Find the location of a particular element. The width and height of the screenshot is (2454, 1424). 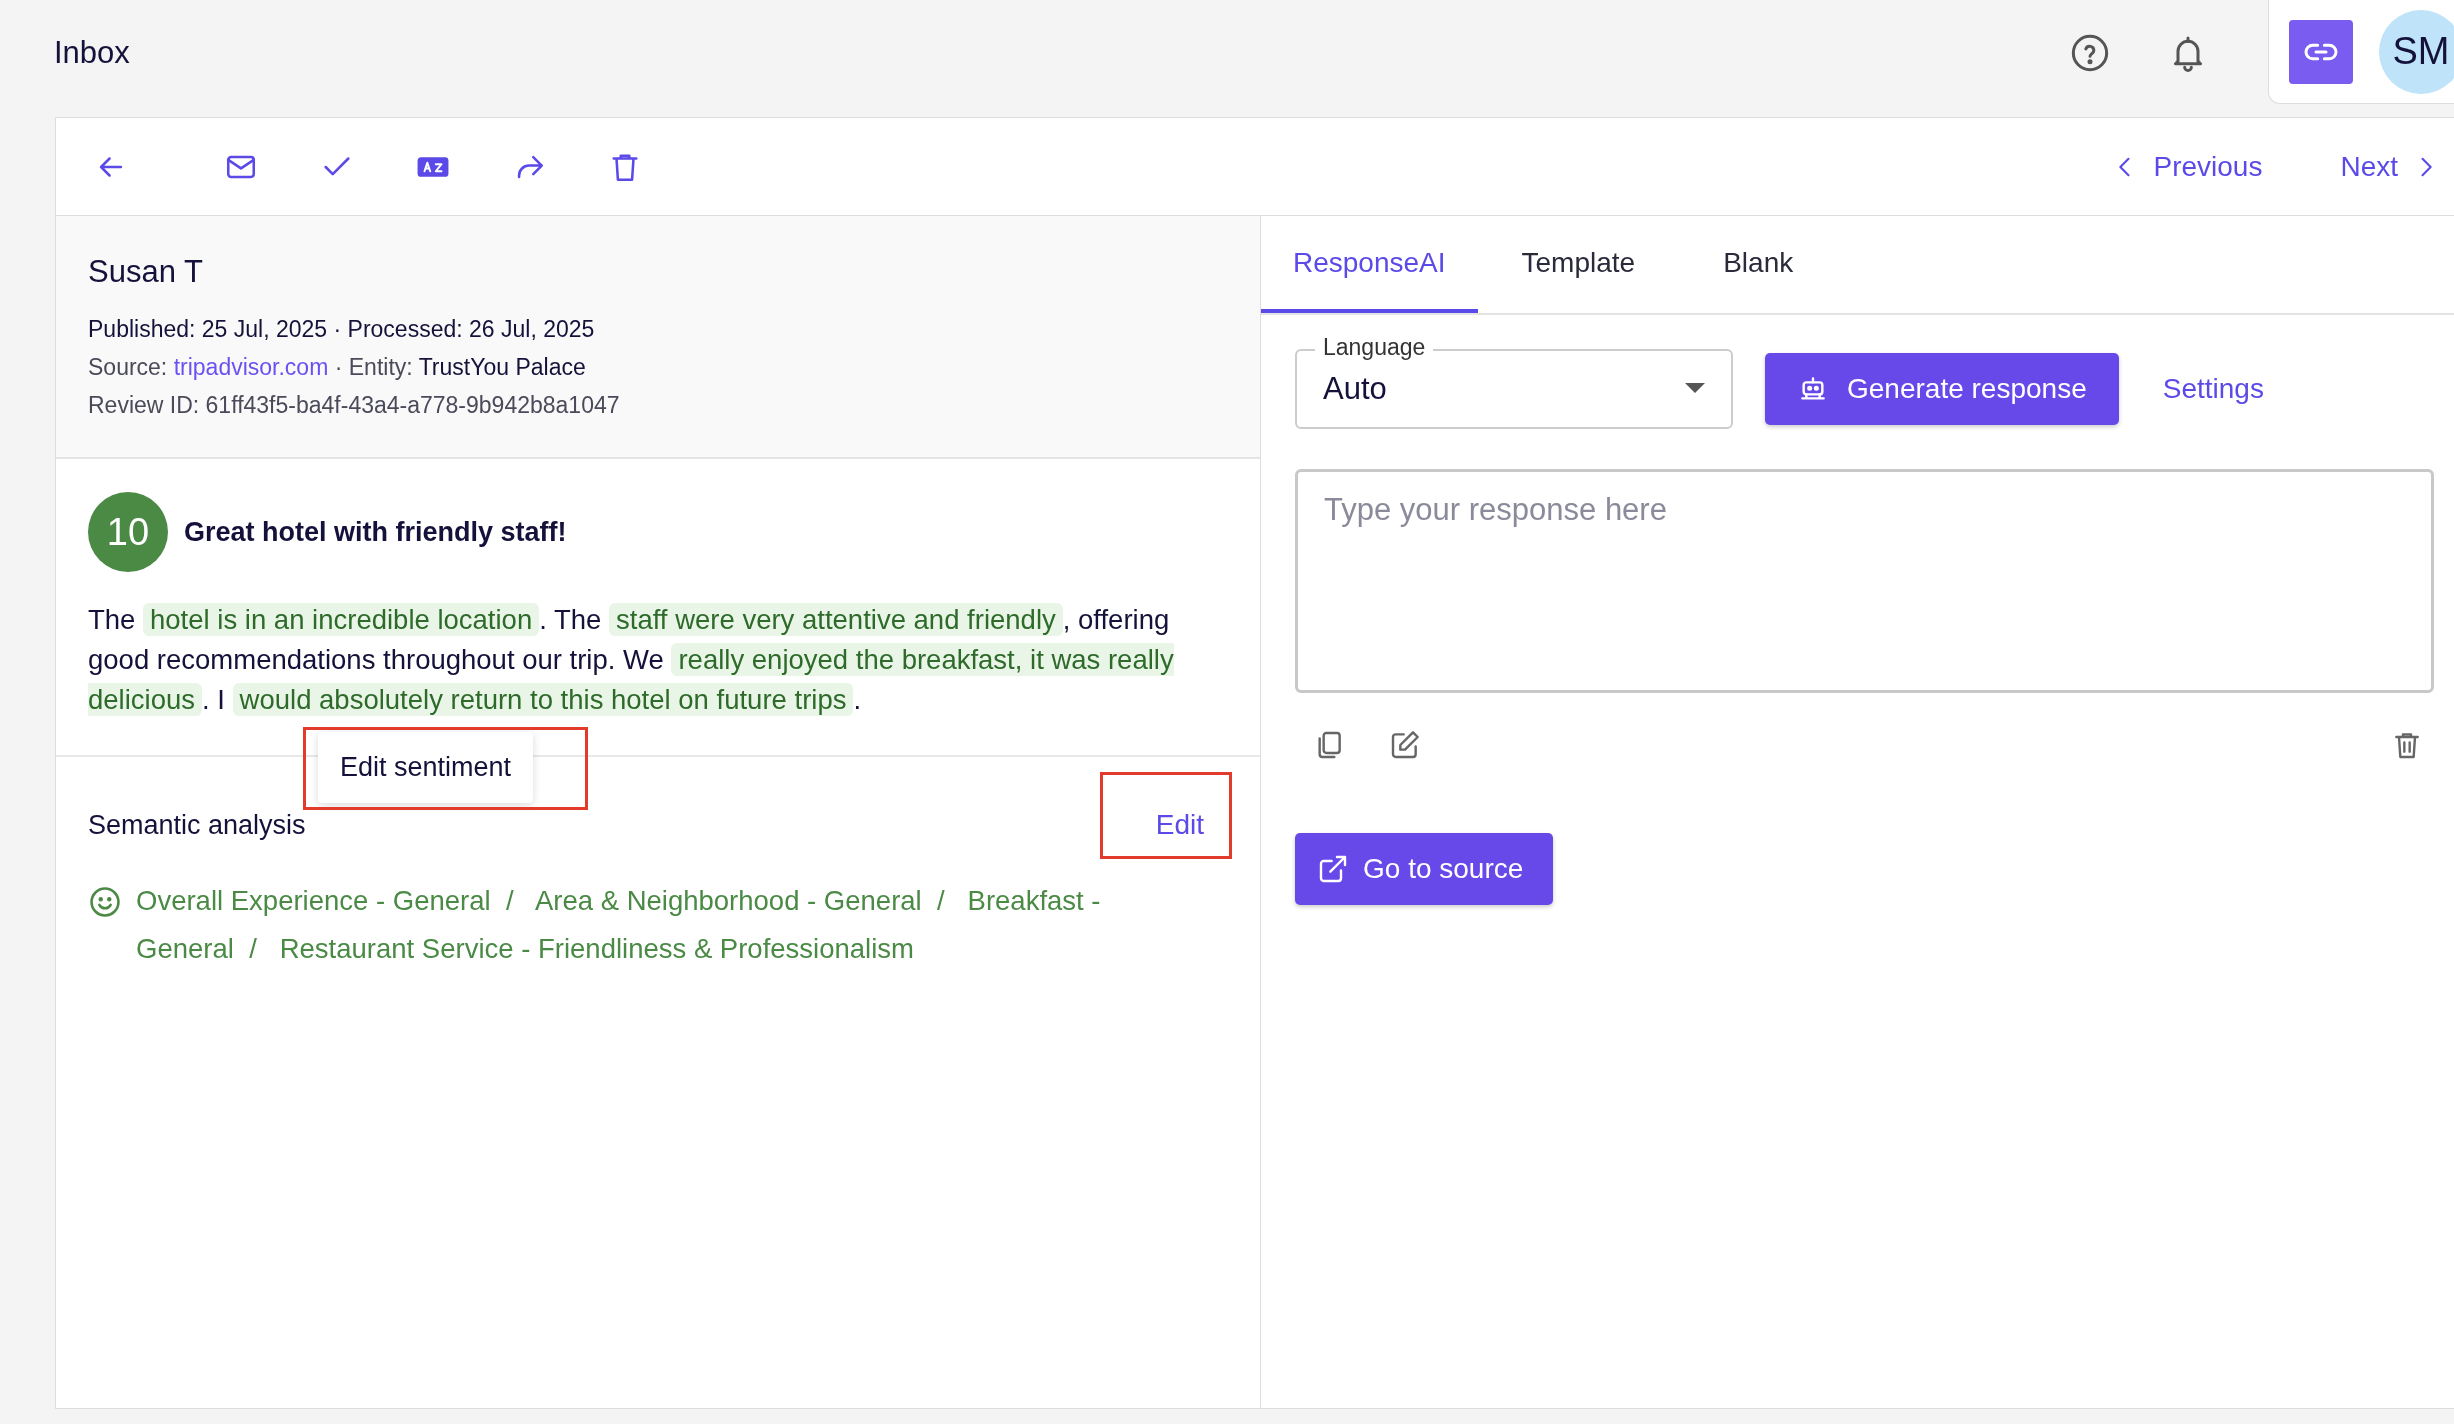

edit-icon is located at coordinates (1405, 745).